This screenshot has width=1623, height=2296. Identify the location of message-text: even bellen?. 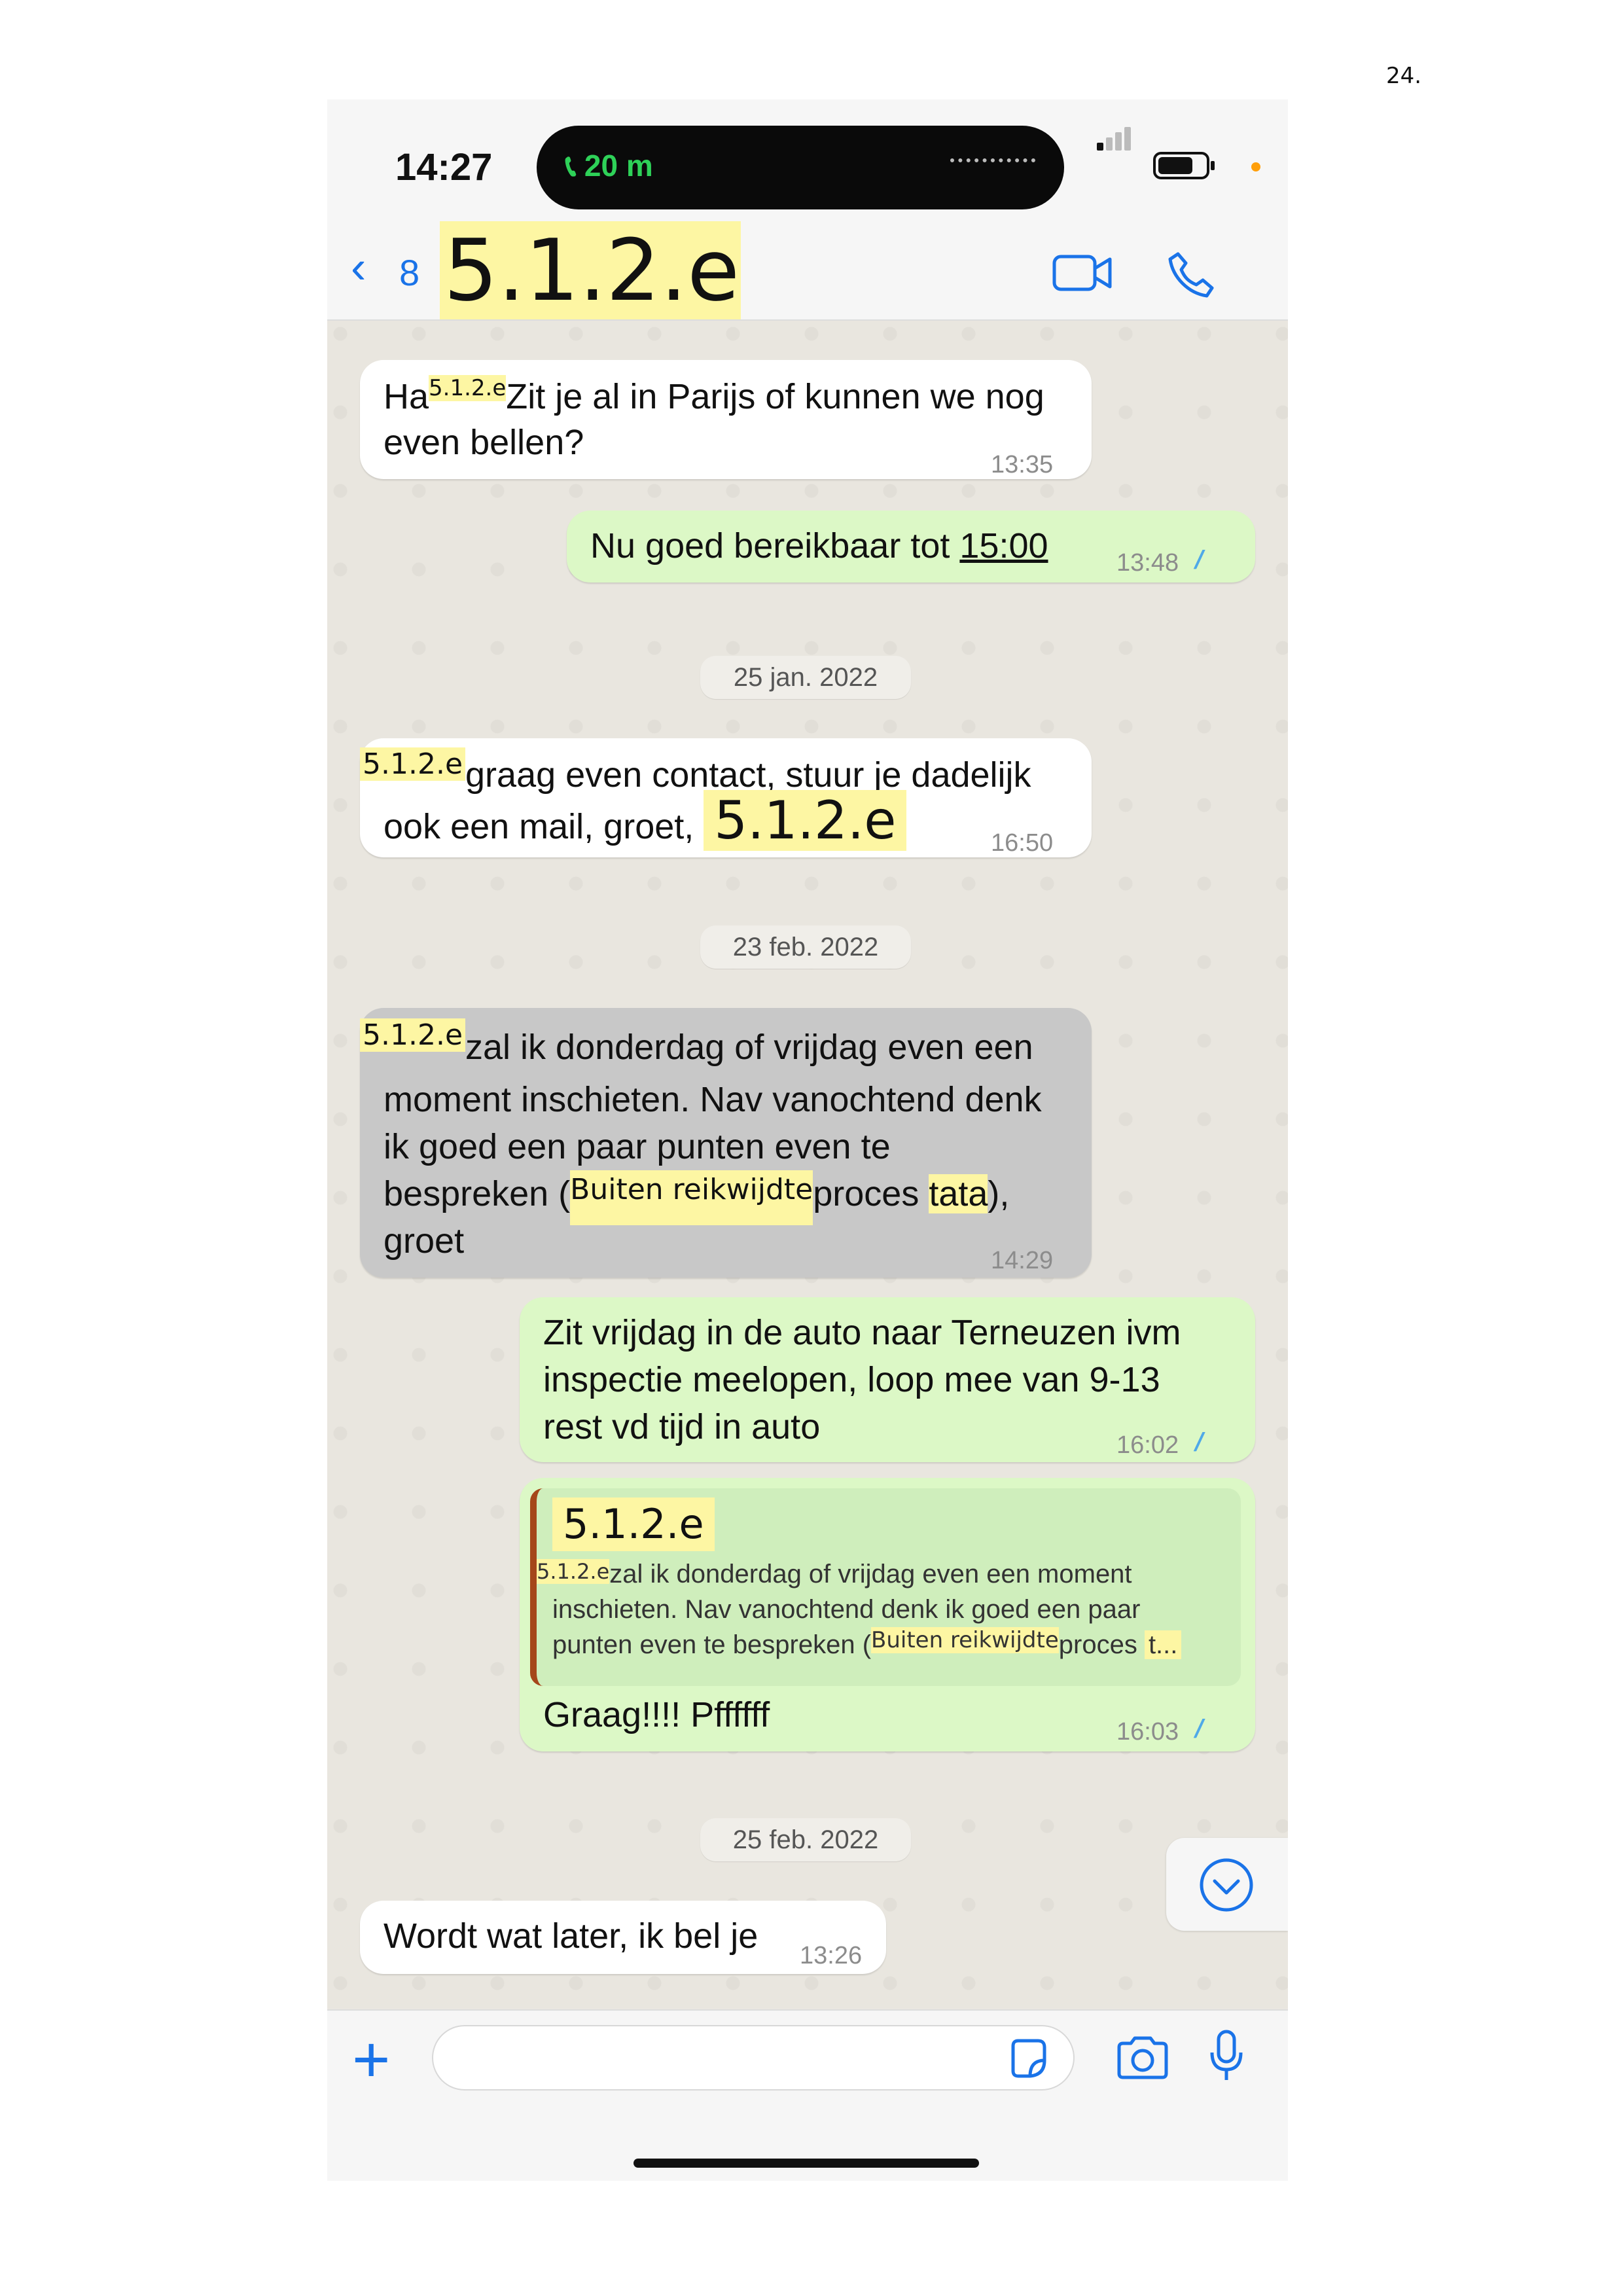
(484, 442).